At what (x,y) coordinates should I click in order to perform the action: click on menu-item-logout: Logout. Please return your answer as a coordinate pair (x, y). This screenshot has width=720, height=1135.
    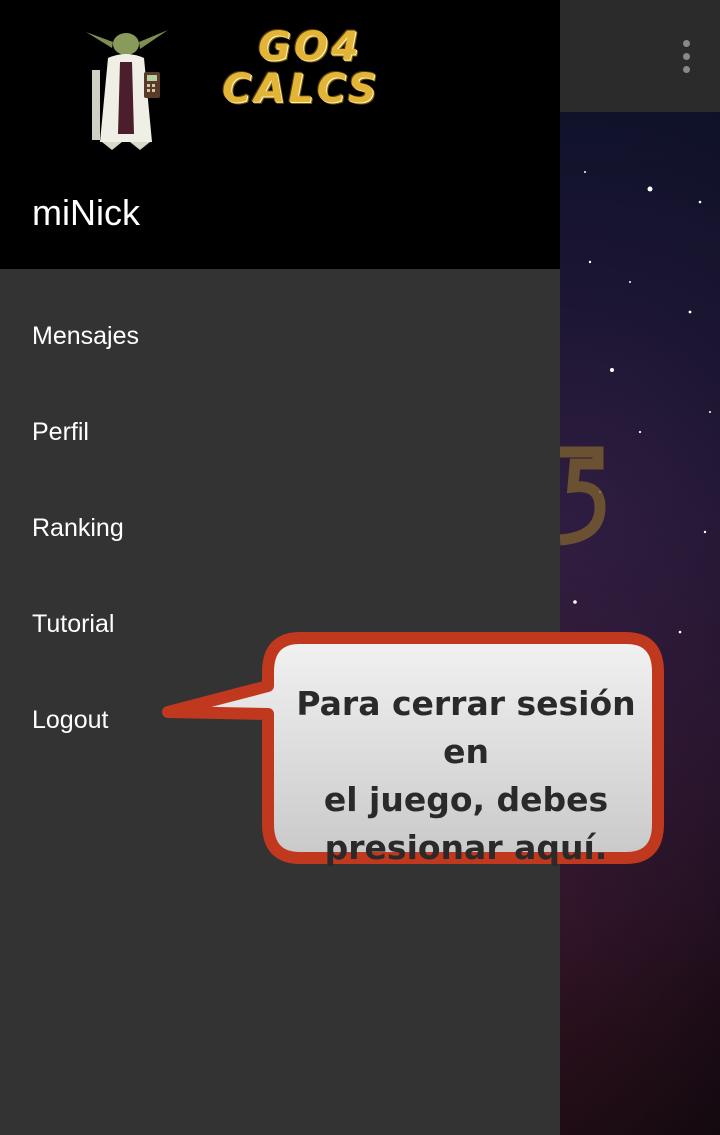
    Looking at the image, I should click on (280, 720).